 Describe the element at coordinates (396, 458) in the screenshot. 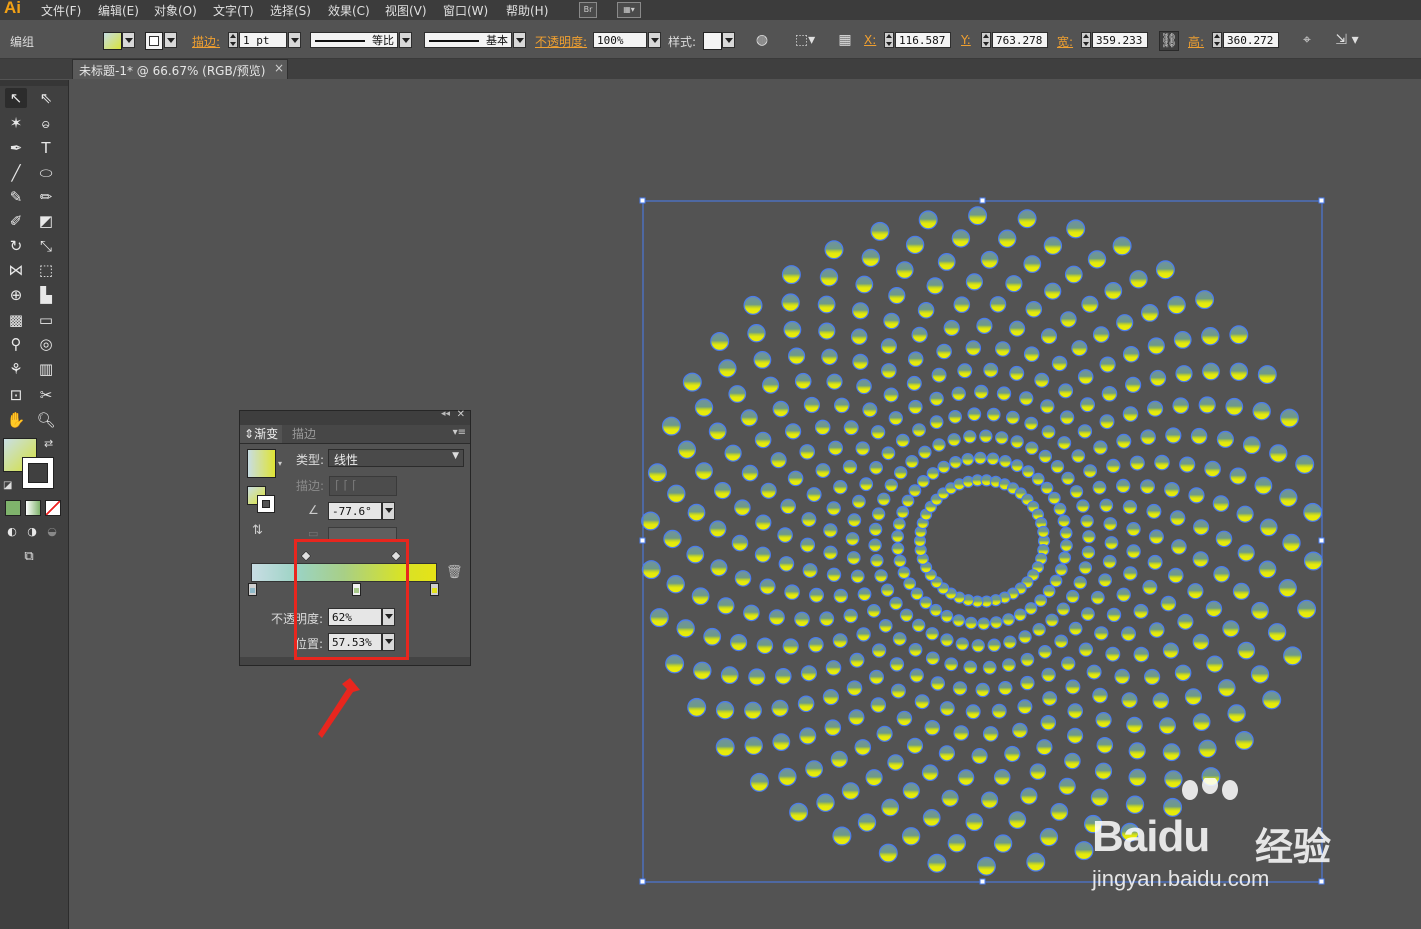

I see `gradient-type-select: 线性 ▼` at that location.